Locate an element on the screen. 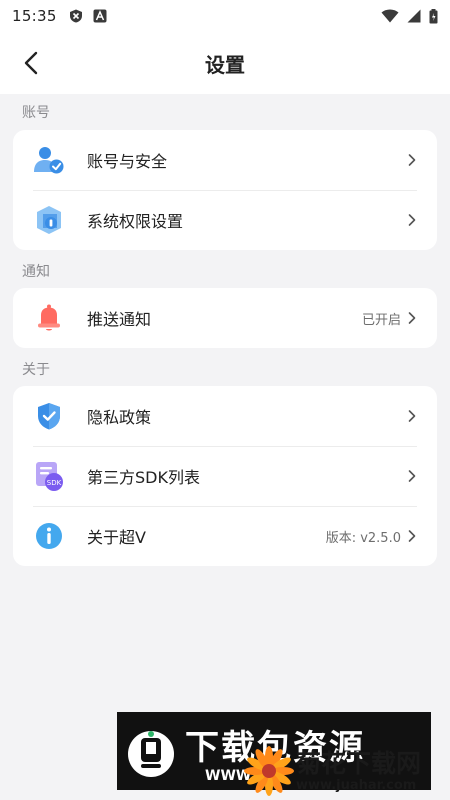  header: 设置 is located at coordinates (225, 63).